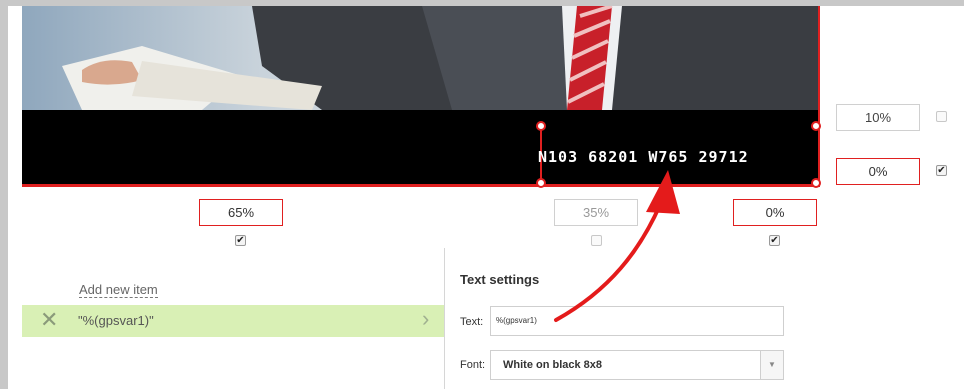 The height and width of the screenshot is (389, 964). Describe the element at coordinates (553, 365) in the screenshot. I see `font-select-value: White on black 8x8` at that location.